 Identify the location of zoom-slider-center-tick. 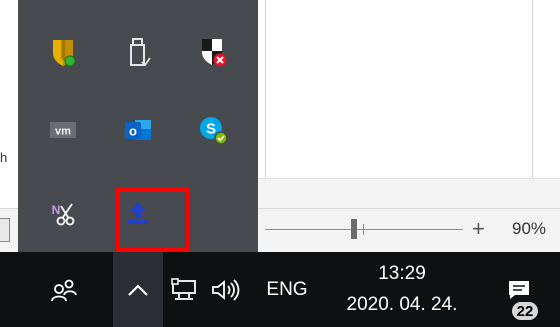
(363, 229).